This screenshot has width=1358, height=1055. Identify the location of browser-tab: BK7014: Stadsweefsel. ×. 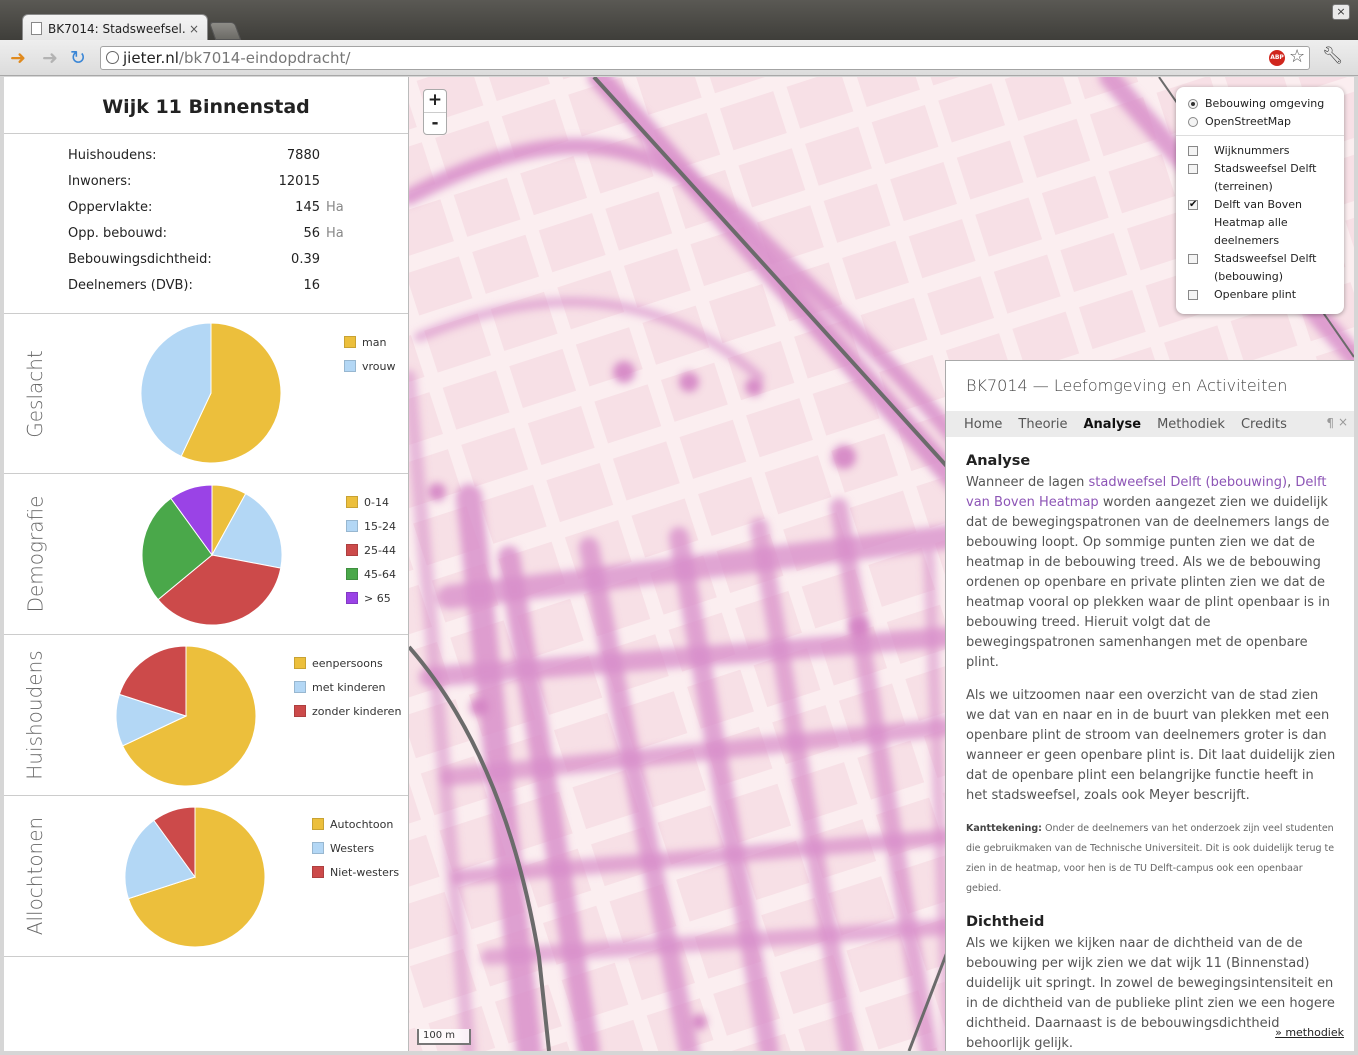
(115, 28).